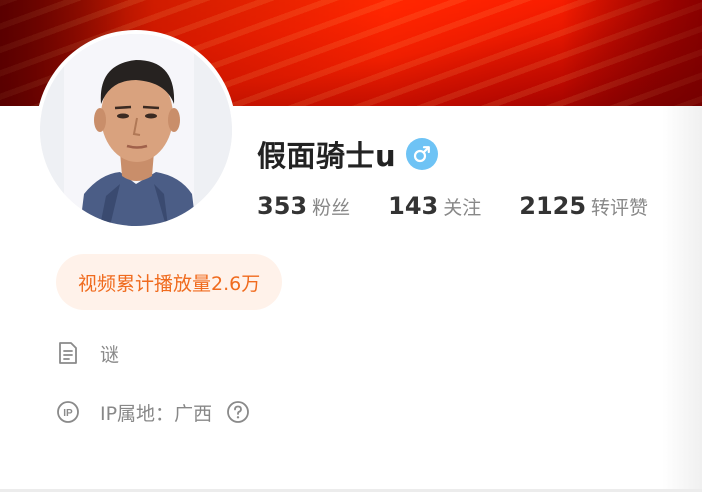  I want to click on stats-row: 353 粉丝 143 关注 2125 转评赞, so click(471, 210).